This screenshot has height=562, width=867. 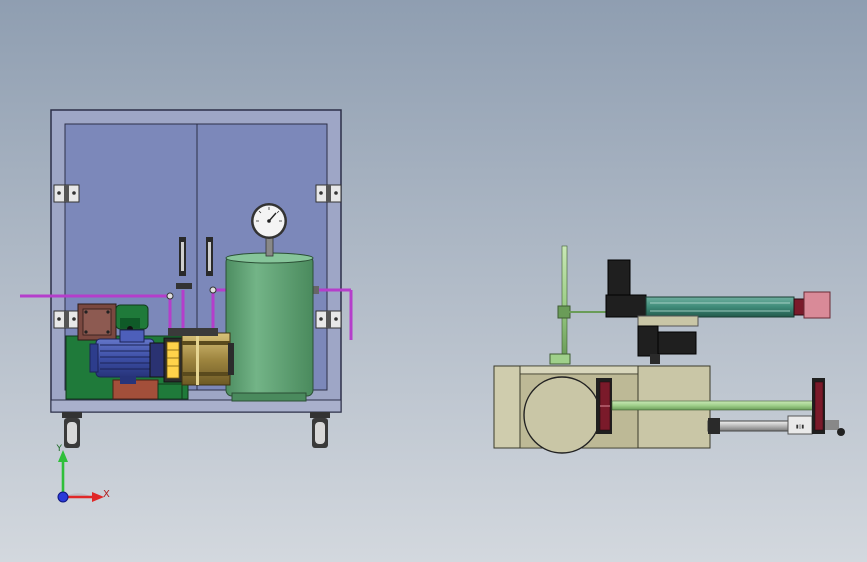 What do you see at coordinates (182, 256) in the screenshot?
I see `door-handle-left` at bounding box center [182, 256].